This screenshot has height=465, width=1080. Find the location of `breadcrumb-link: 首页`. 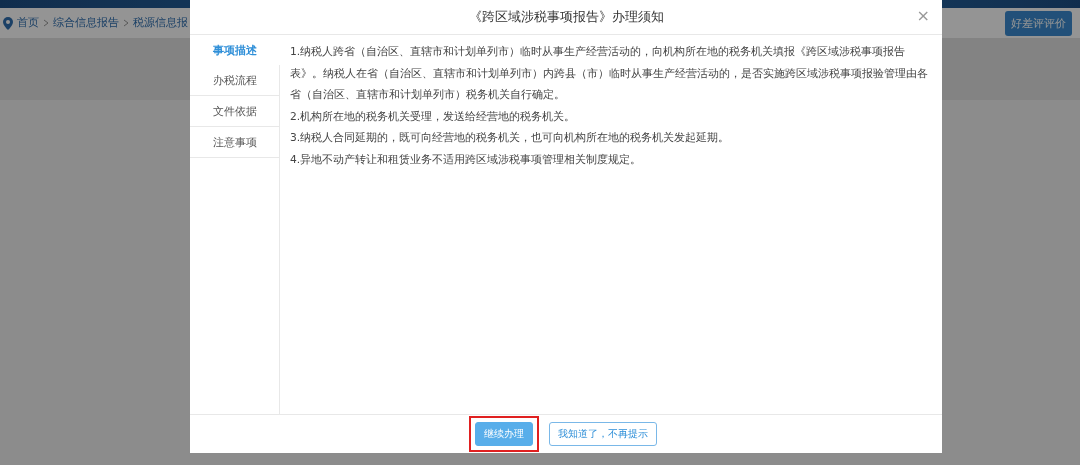

breadcrumb-link: 首页 is located at coordinates (28, 23).